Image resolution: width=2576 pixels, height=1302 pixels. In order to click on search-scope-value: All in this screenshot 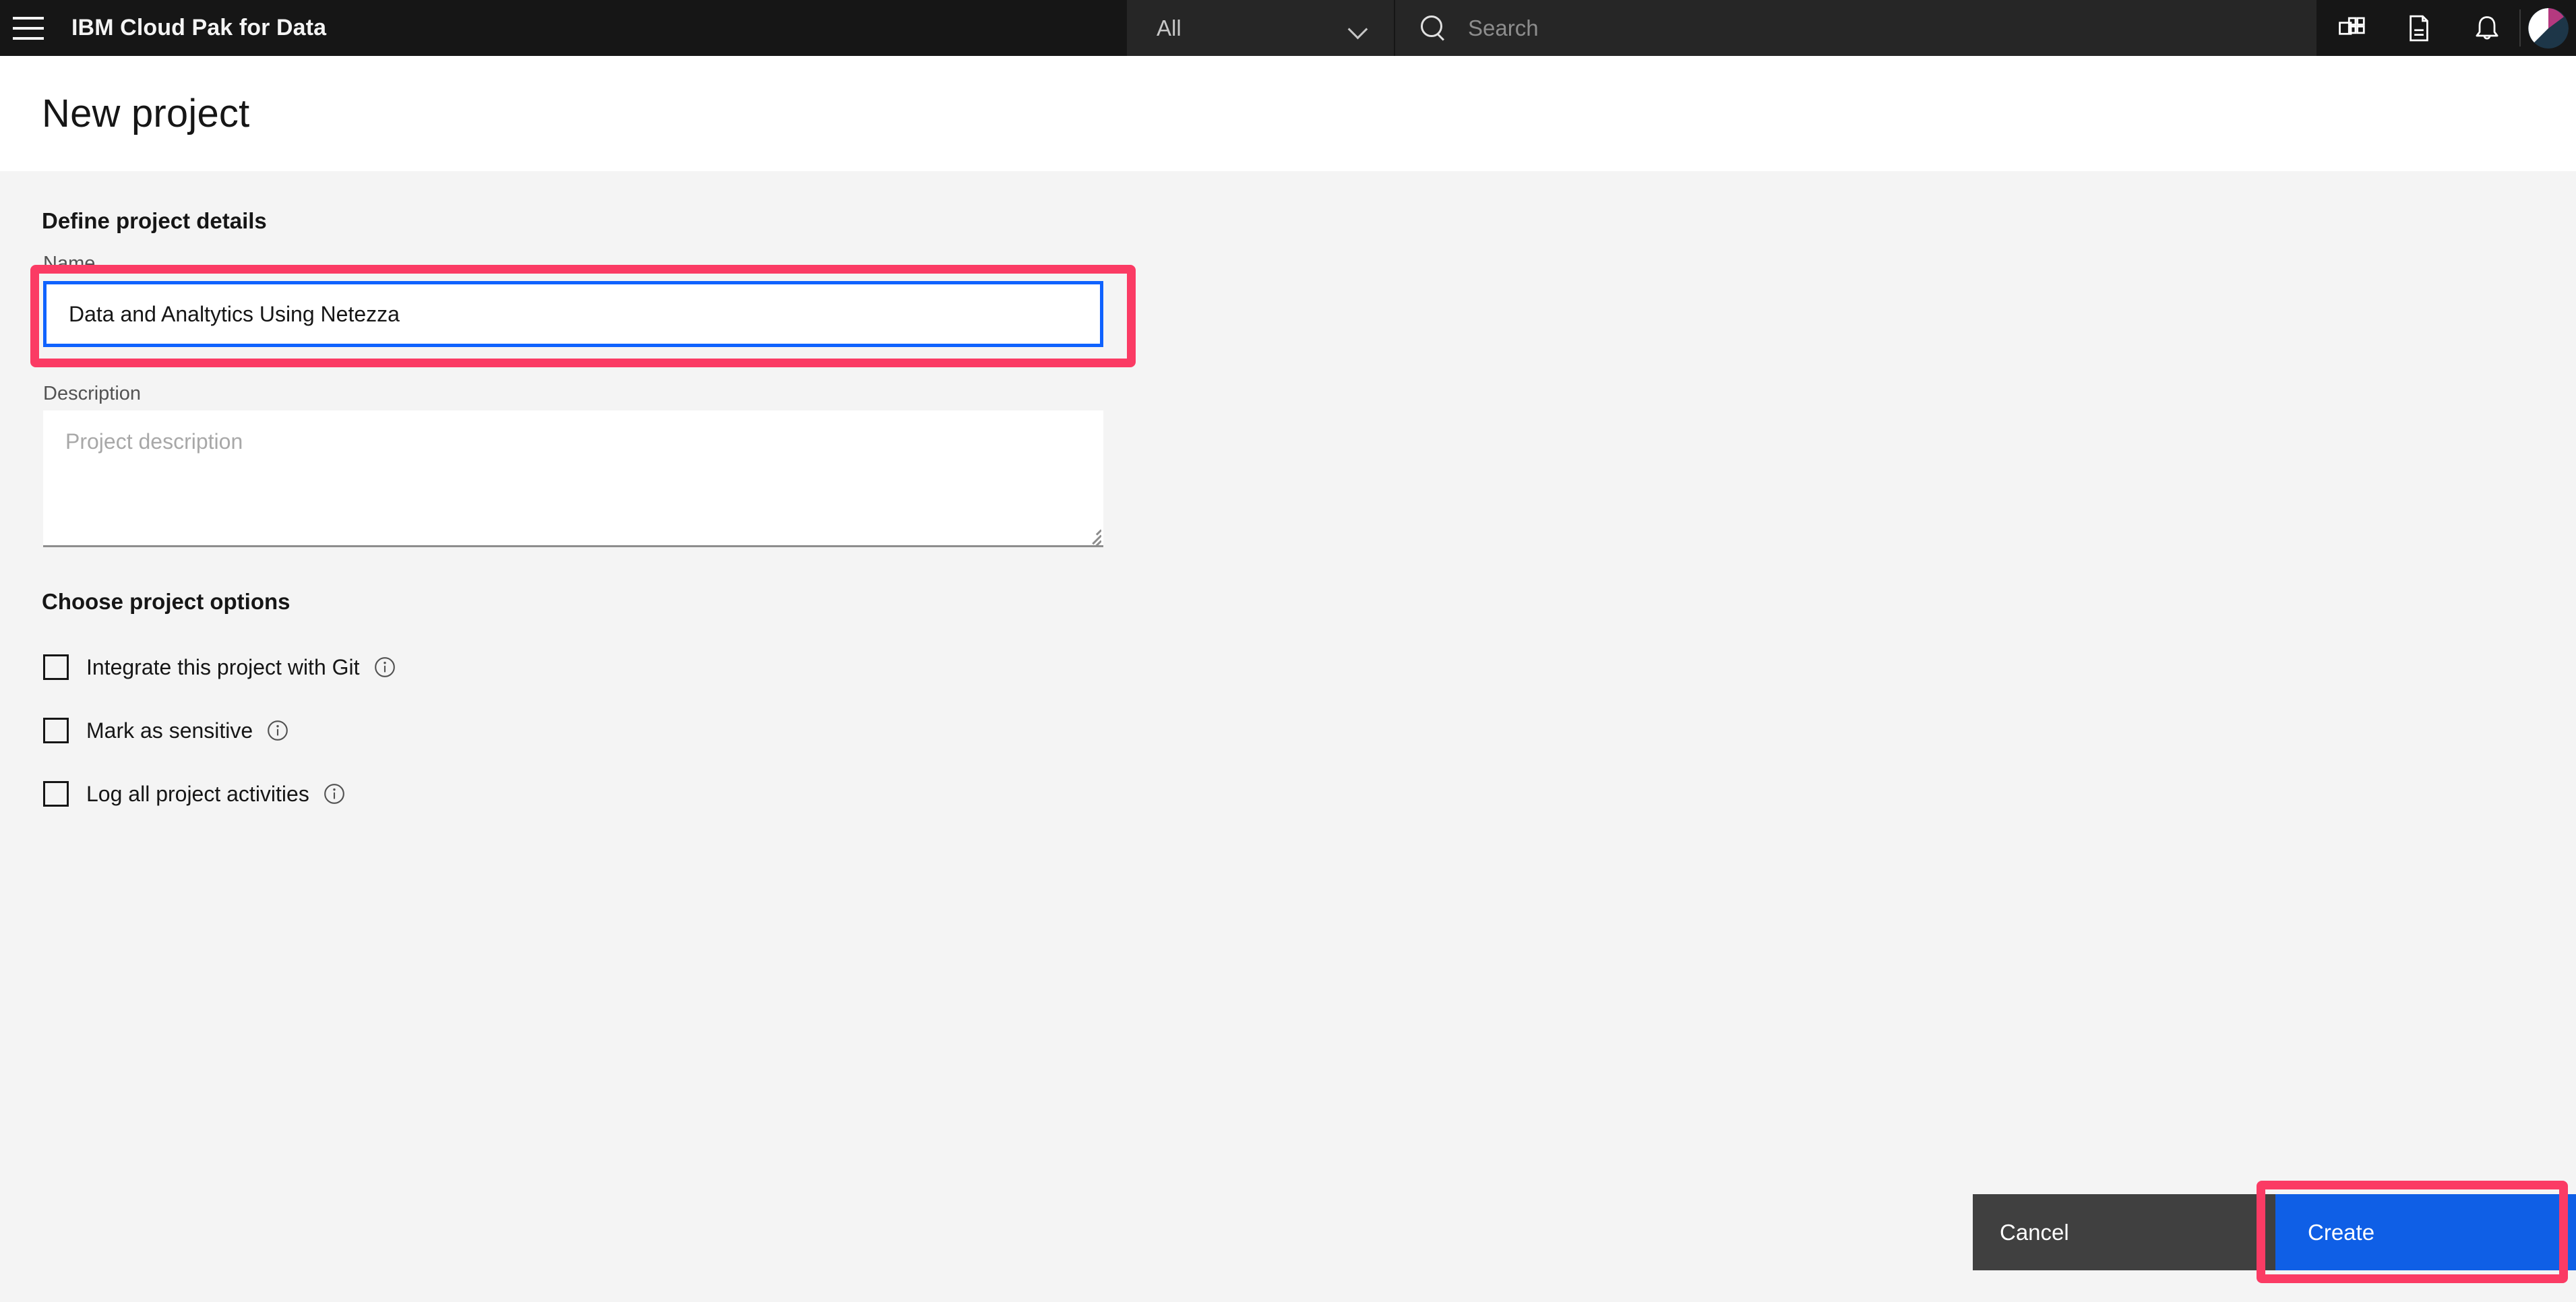, I will do `click(1169, 27)`.